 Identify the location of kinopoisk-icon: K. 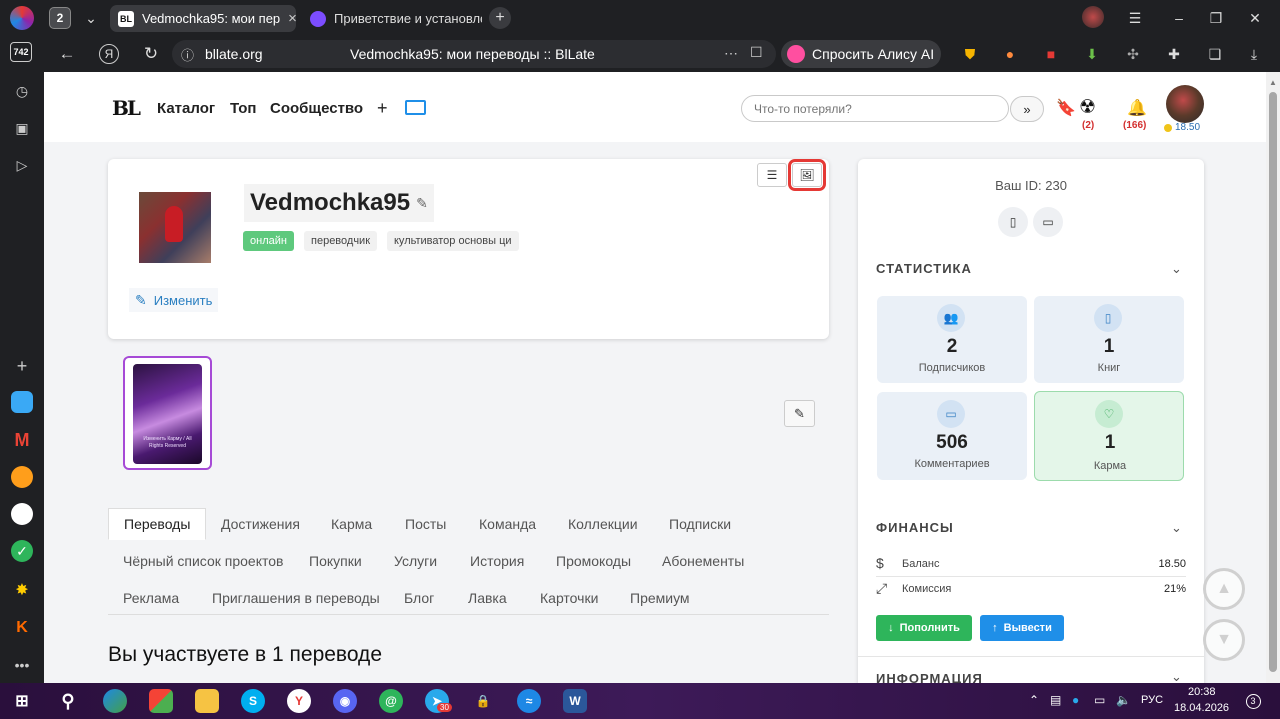
(22, 628).